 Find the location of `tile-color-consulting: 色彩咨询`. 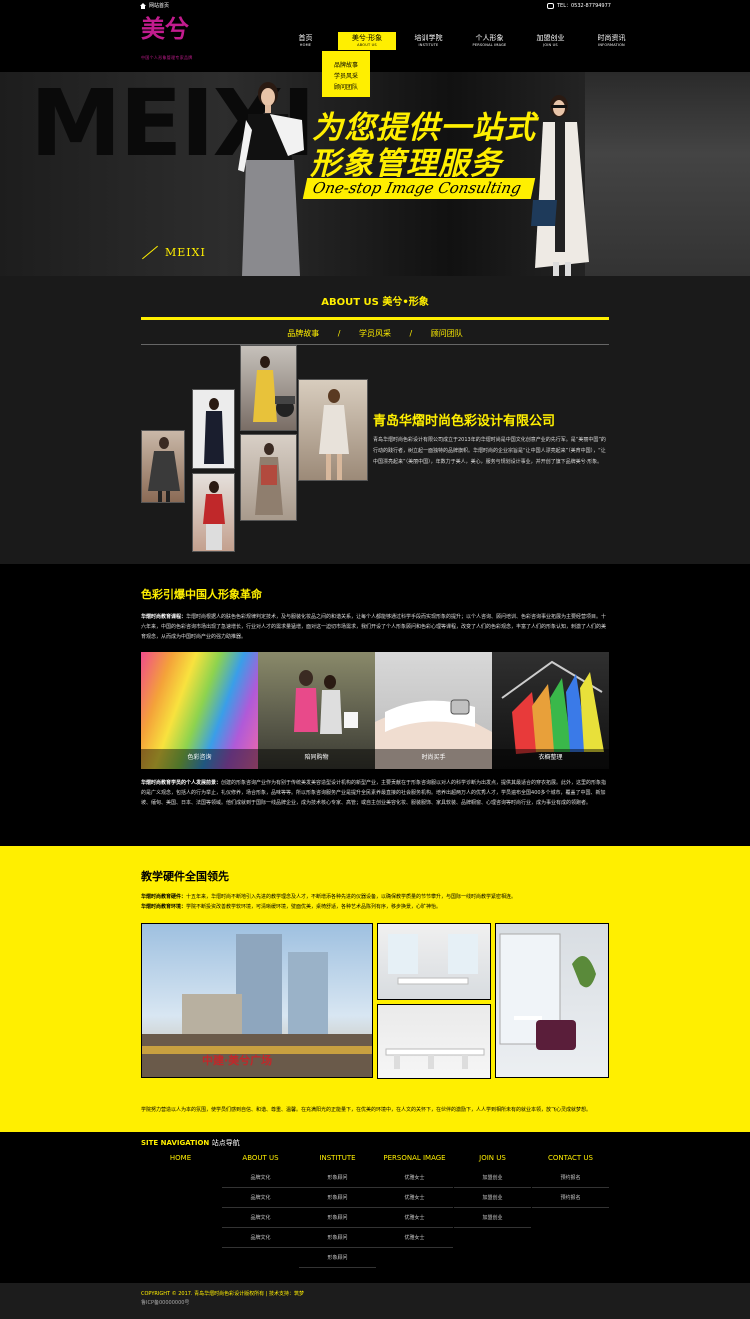

tile-color-consulting: 色彩咨询 is located at coordinates (199, 710).